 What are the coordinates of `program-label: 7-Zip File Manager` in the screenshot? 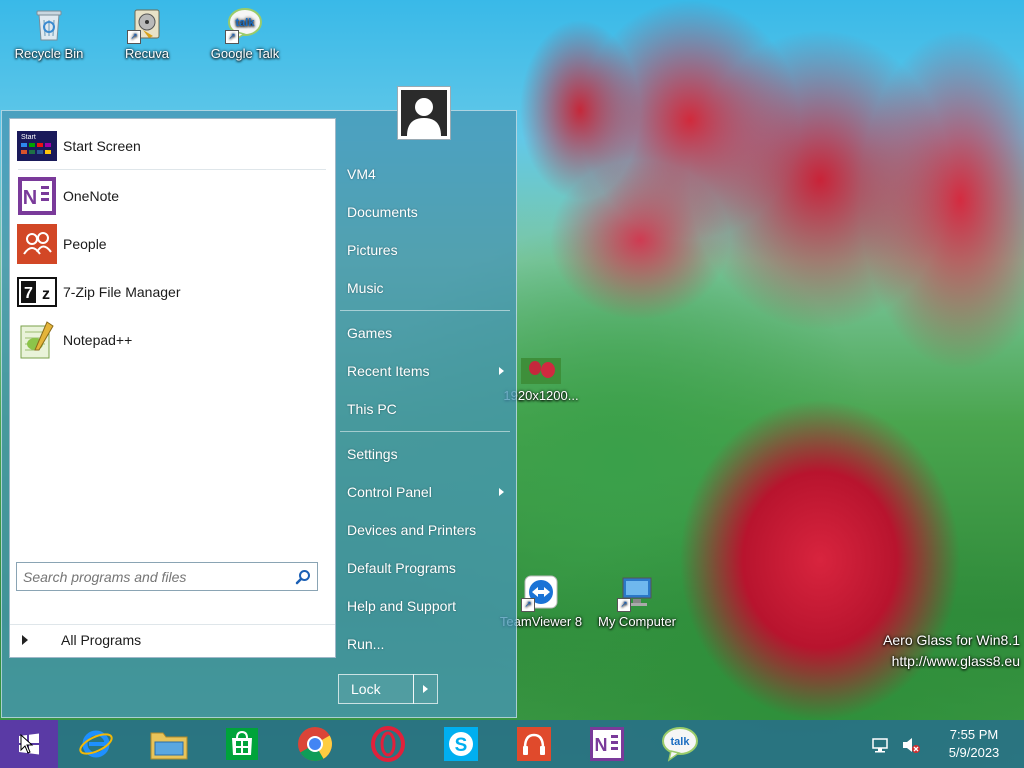 It's located at (122, 292).